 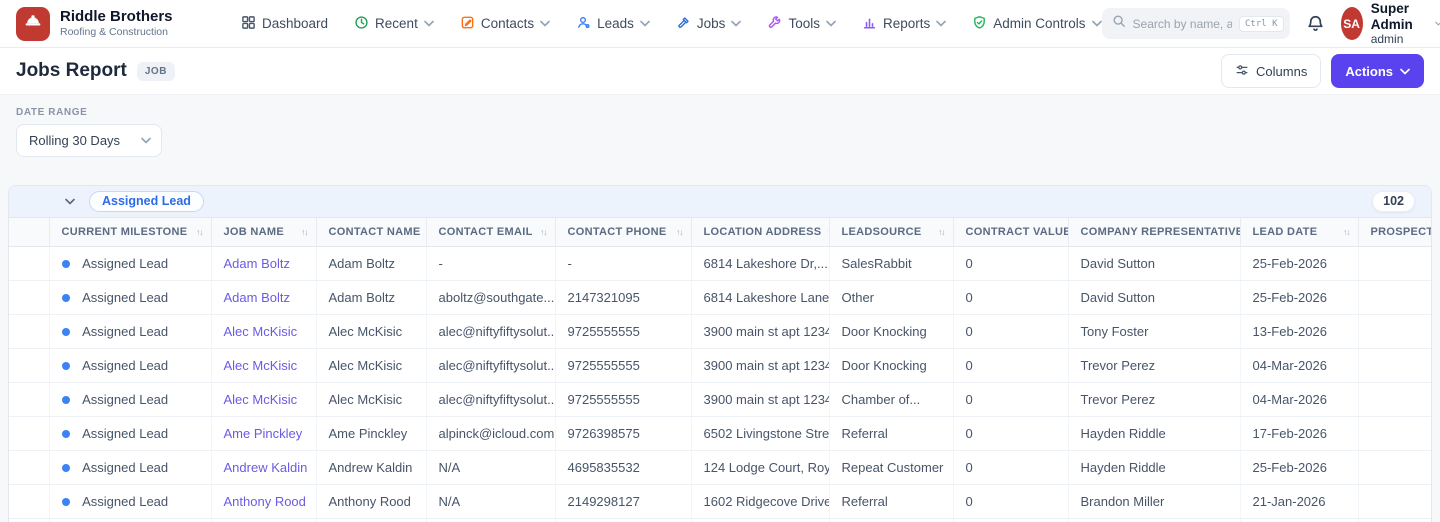 I want to click on column-header-contact_email: CONTACT EMAIL ↑↓, so click(x=491, y=232).